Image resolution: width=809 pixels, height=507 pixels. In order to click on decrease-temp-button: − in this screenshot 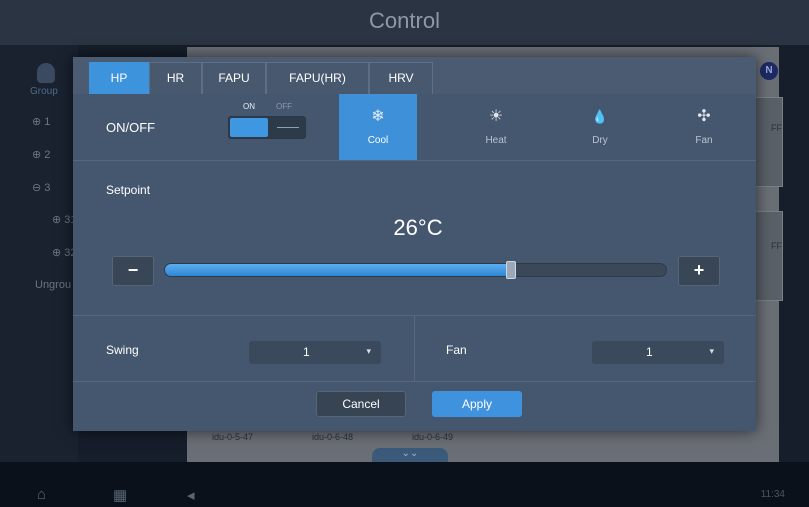, I will do `click(133, 271)`.